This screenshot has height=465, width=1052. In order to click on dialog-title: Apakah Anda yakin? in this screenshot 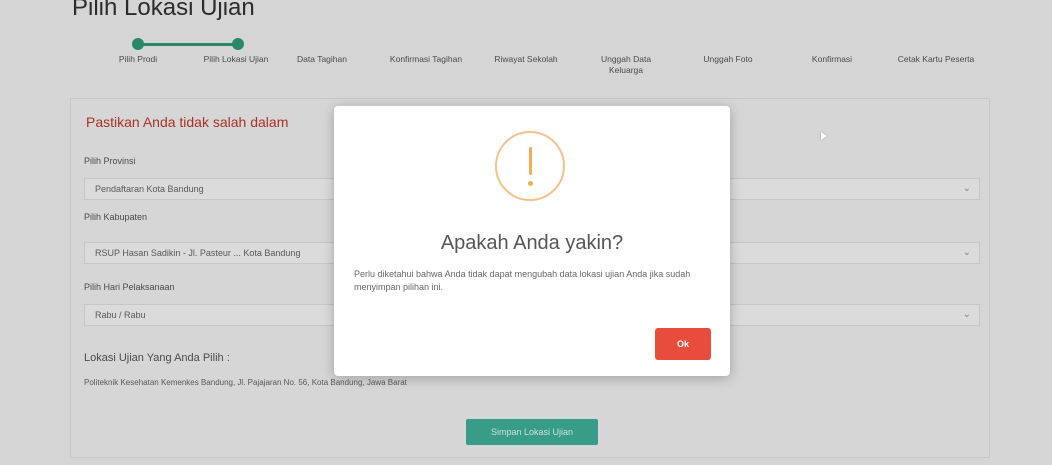, I will do `click(532, 243)`.